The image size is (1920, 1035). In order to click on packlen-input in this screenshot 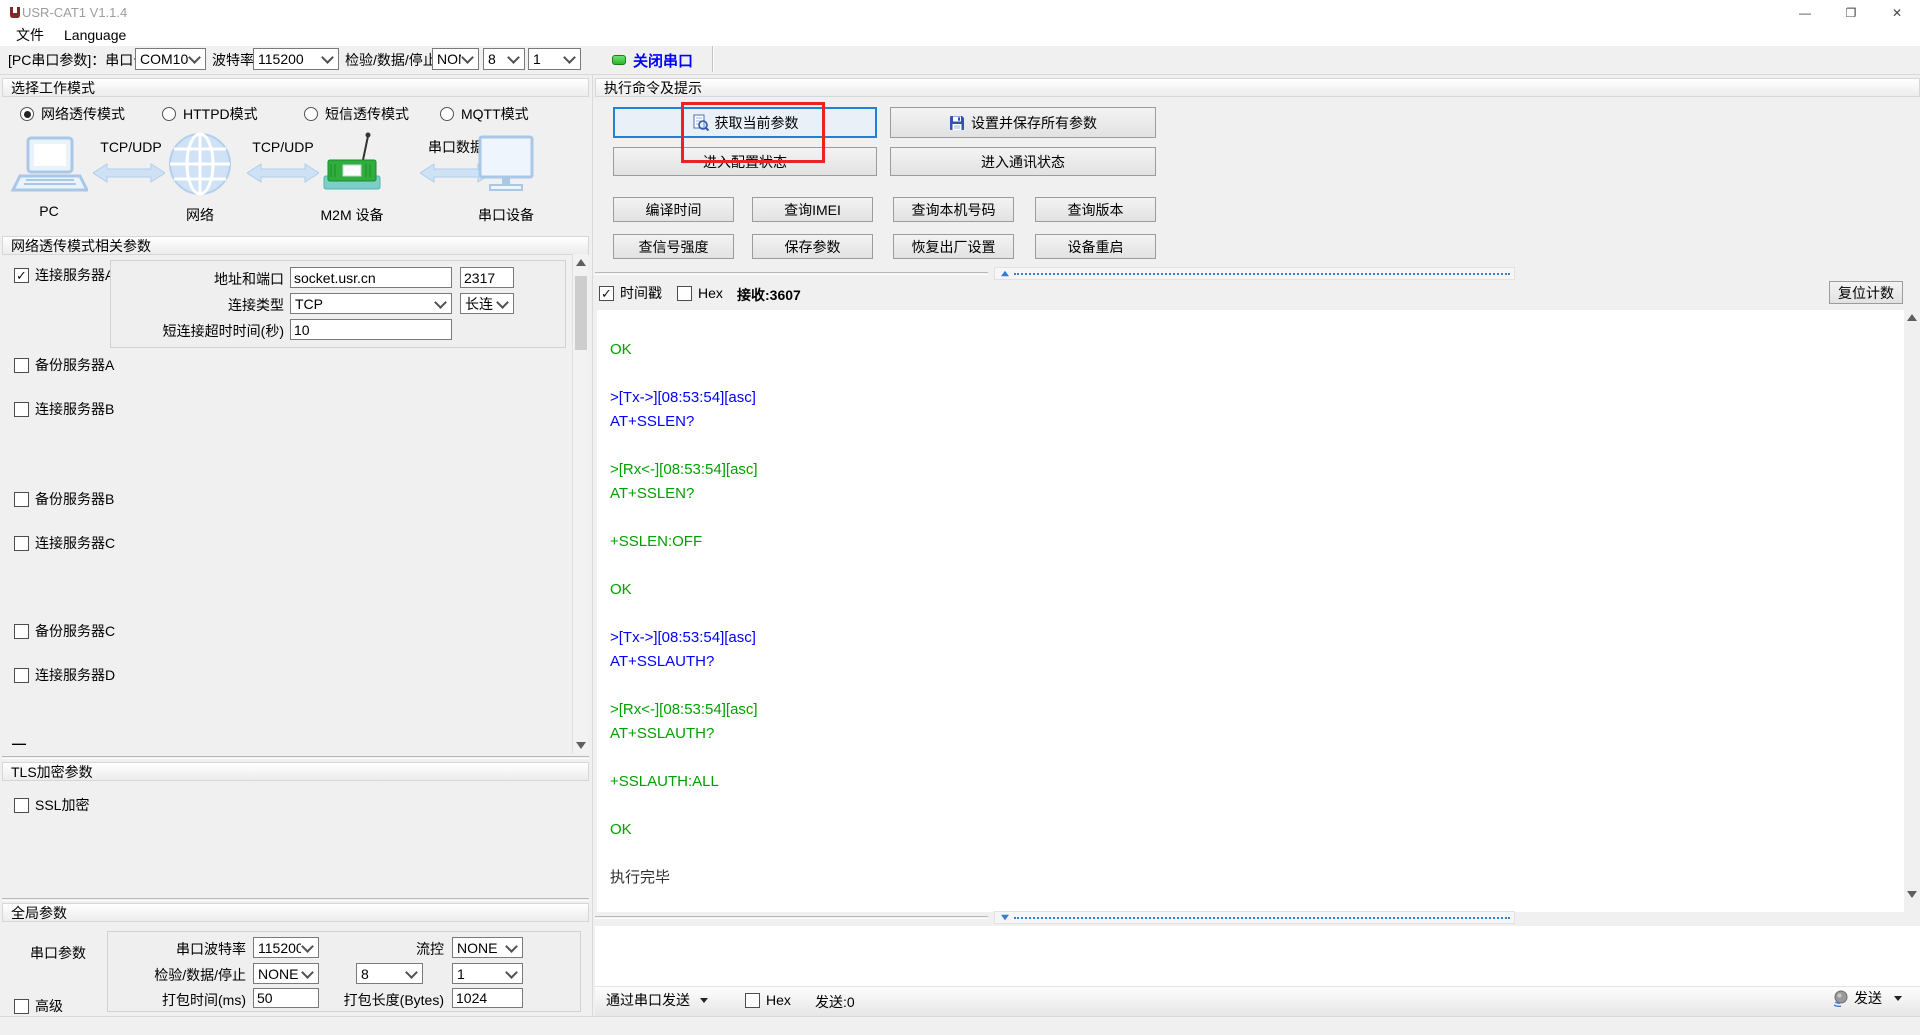, I will do `click(487, 998)`.